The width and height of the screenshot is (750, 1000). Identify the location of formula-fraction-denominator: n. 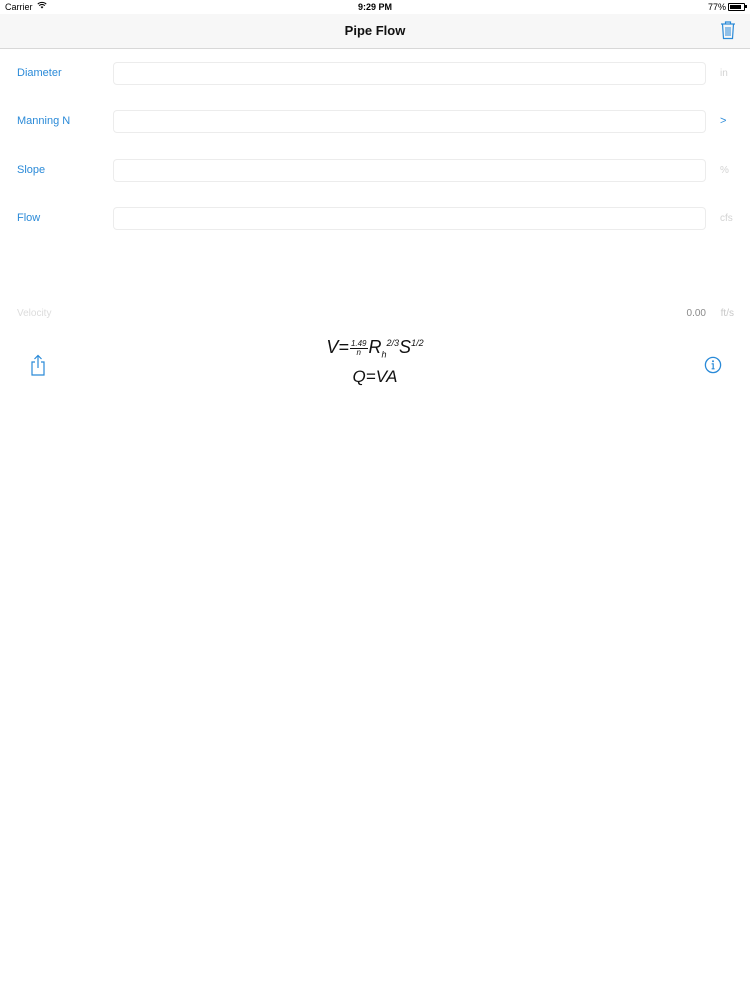
(358, 352).